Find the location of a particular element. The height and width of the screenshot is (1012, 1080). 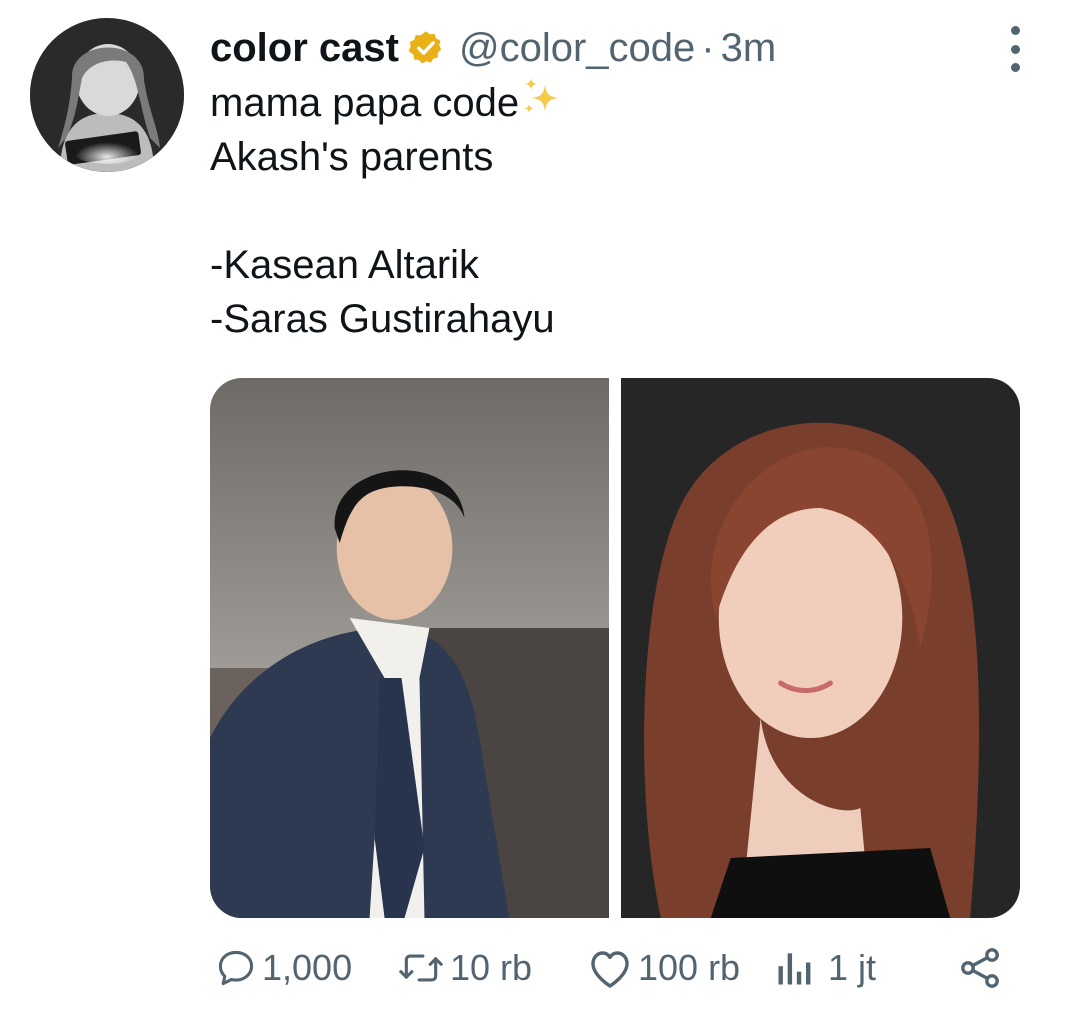

share-icon is located at coordinates (980, 968).